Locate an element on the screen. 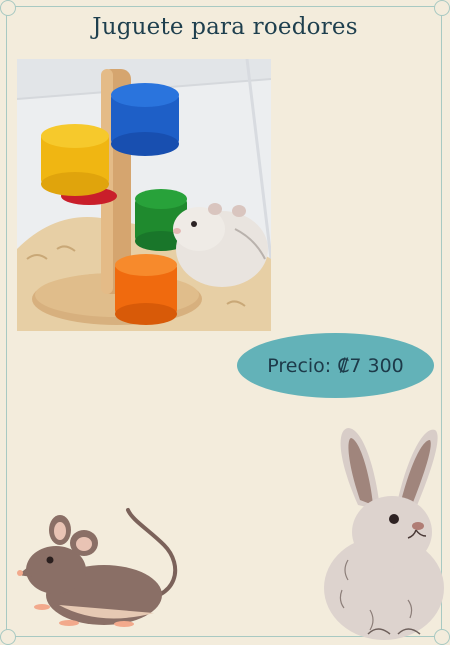 This screenshot has width=450, height=645. mouse-icon is located at coordinates (104, 567).